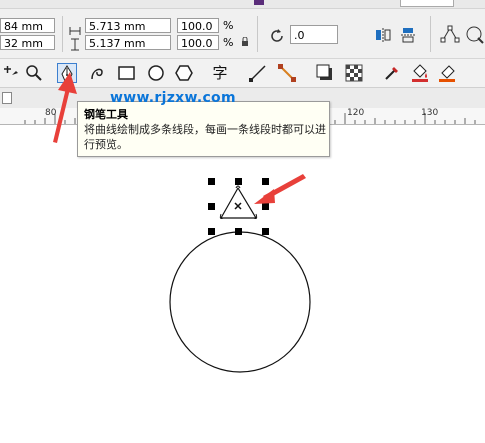 This screenshot has width=485, height=443. I want to click on watermark: www.rjzxw.com, so click(173, 98).